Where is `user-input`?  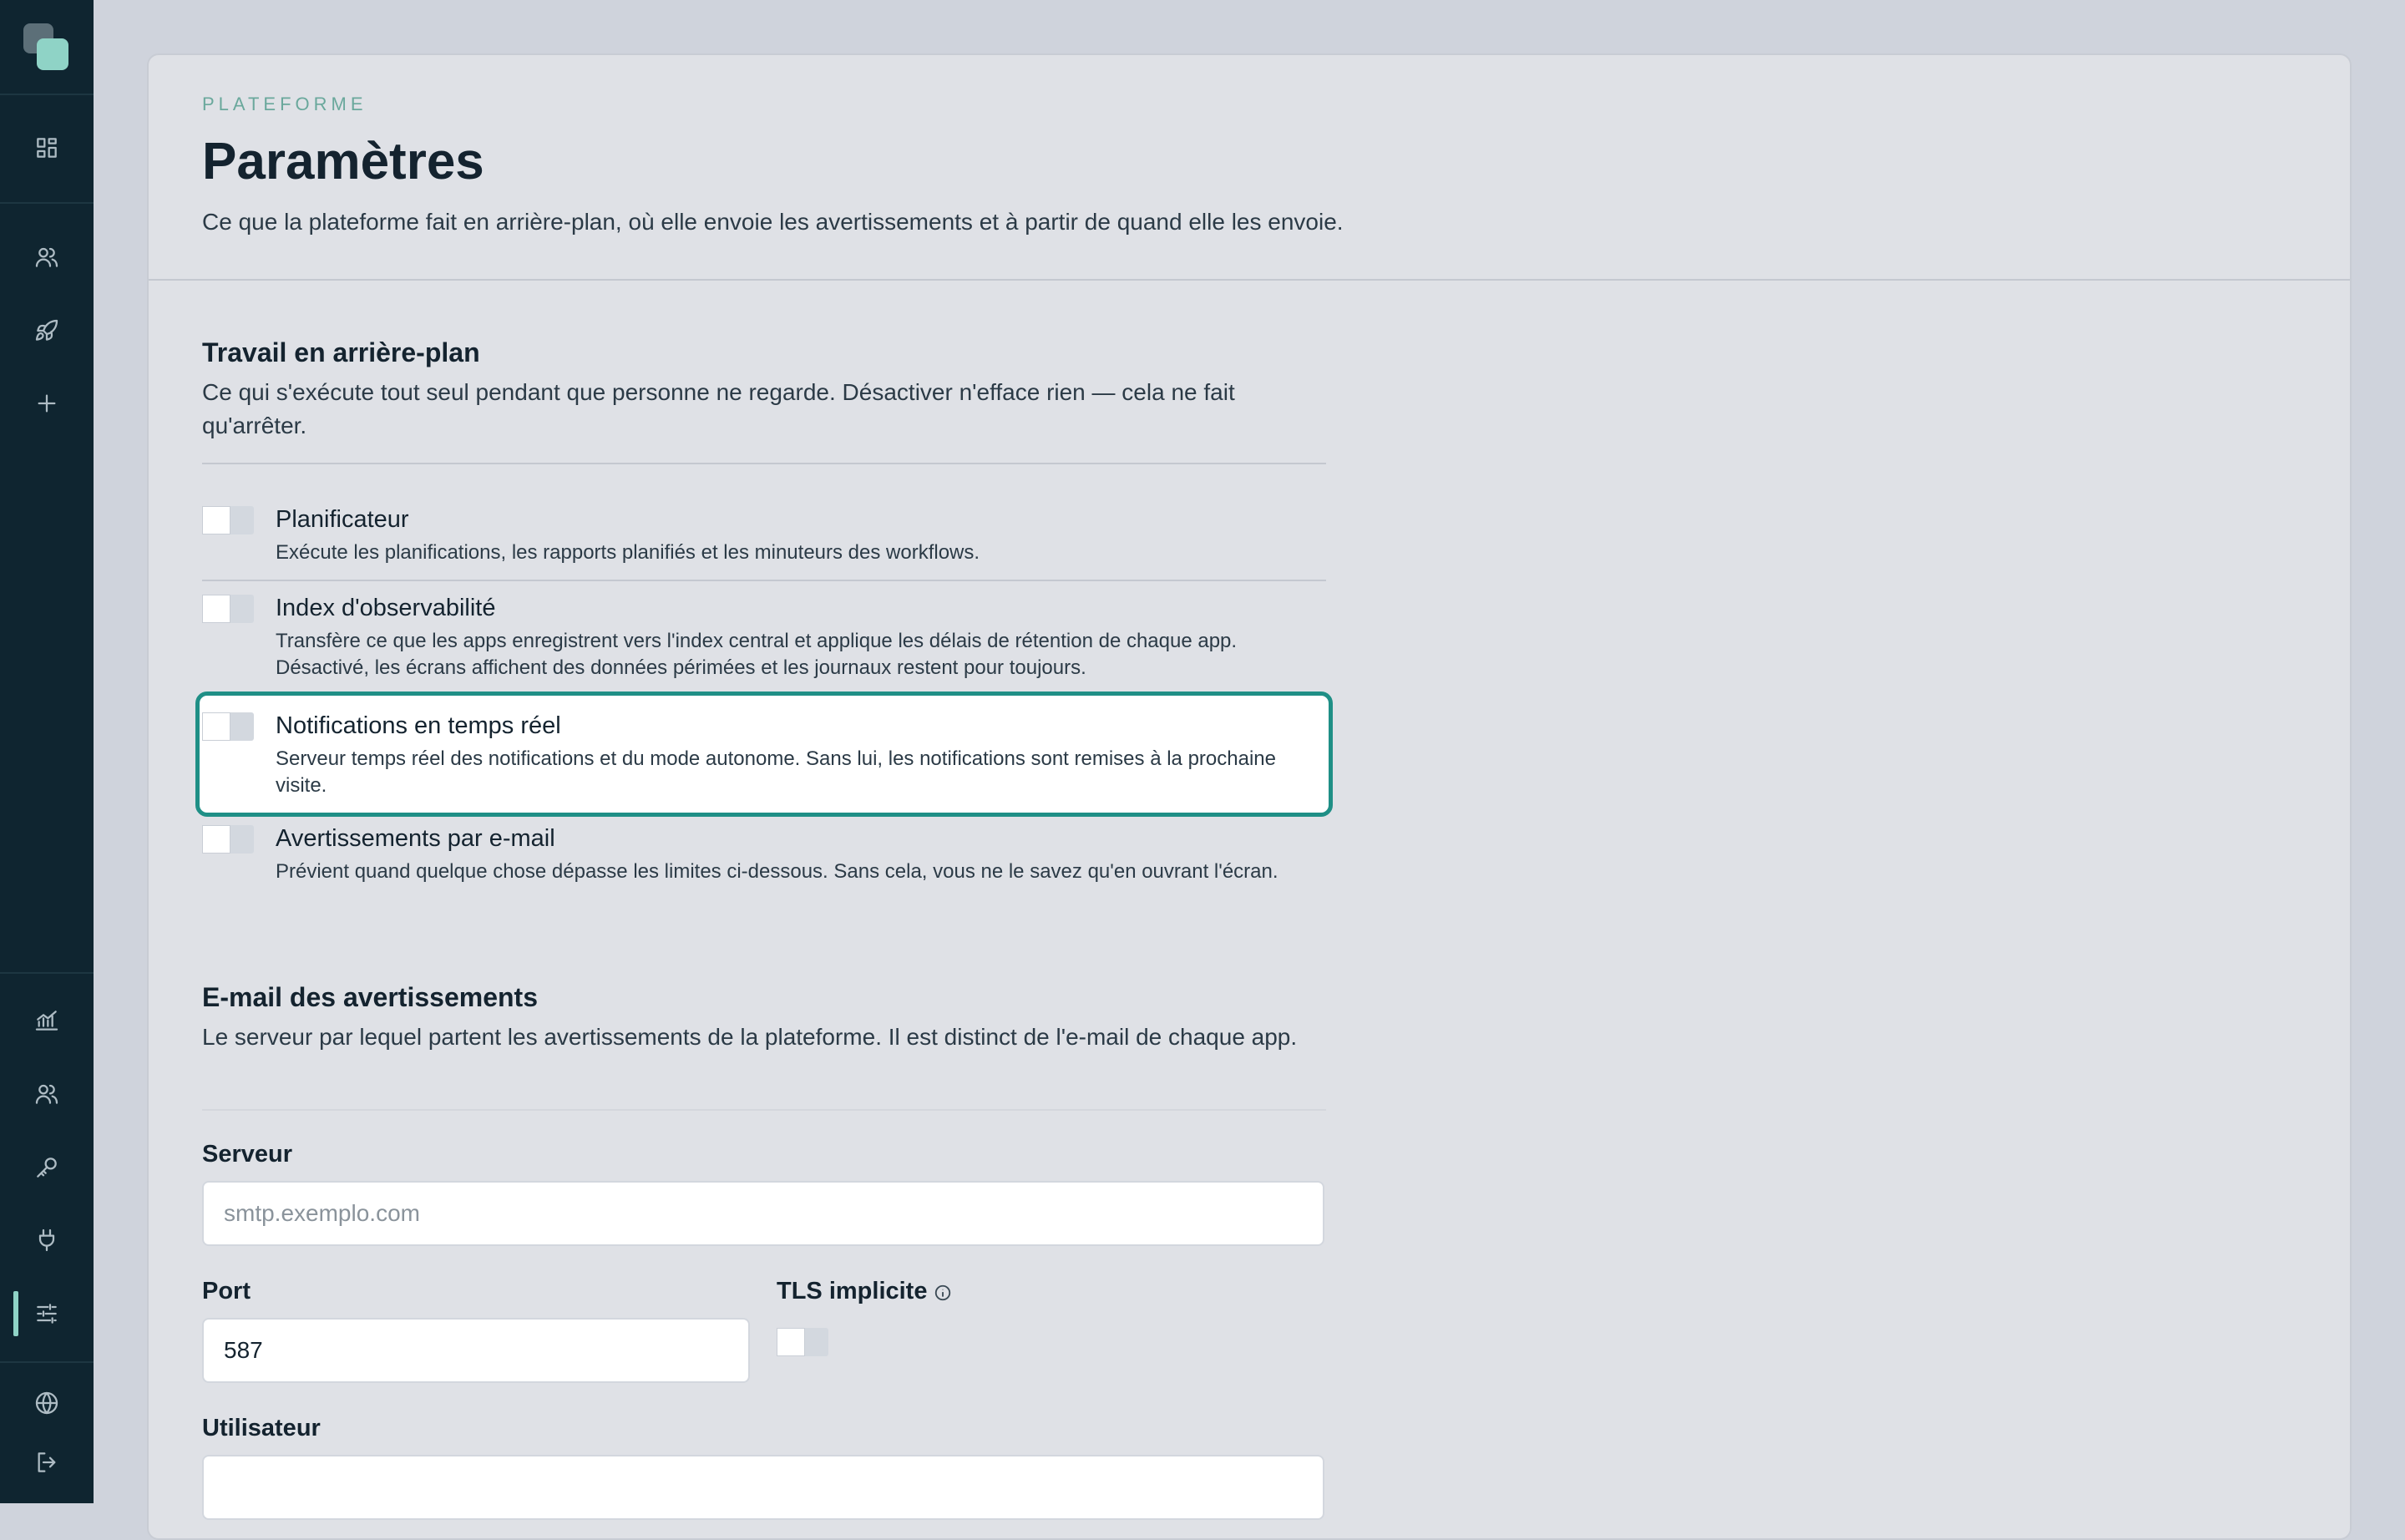
user-input is located at coordinates (763, 1488).